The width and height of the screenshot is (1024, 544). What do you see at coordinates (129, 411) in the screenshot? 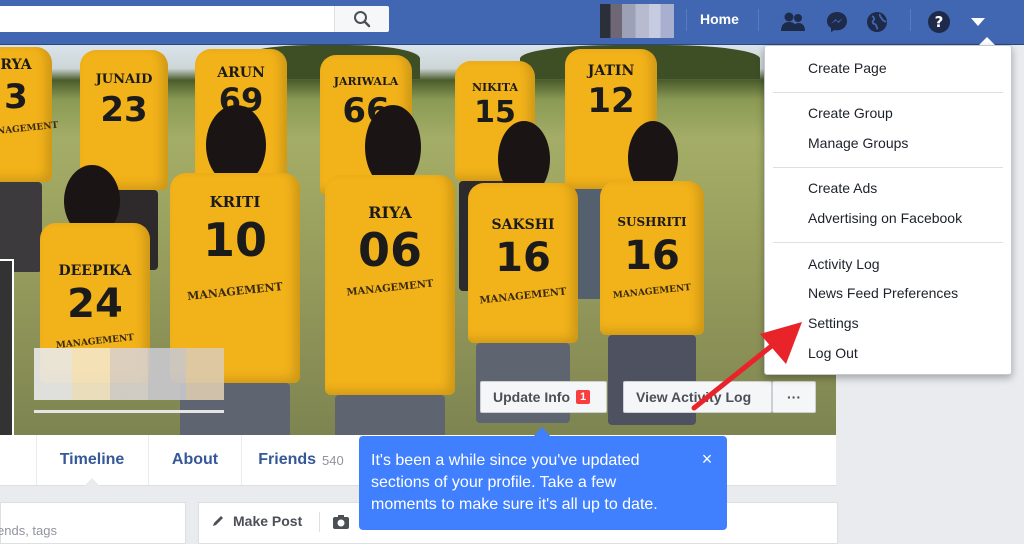
I see `profile-name-underline` at bounding box center [129, 411].